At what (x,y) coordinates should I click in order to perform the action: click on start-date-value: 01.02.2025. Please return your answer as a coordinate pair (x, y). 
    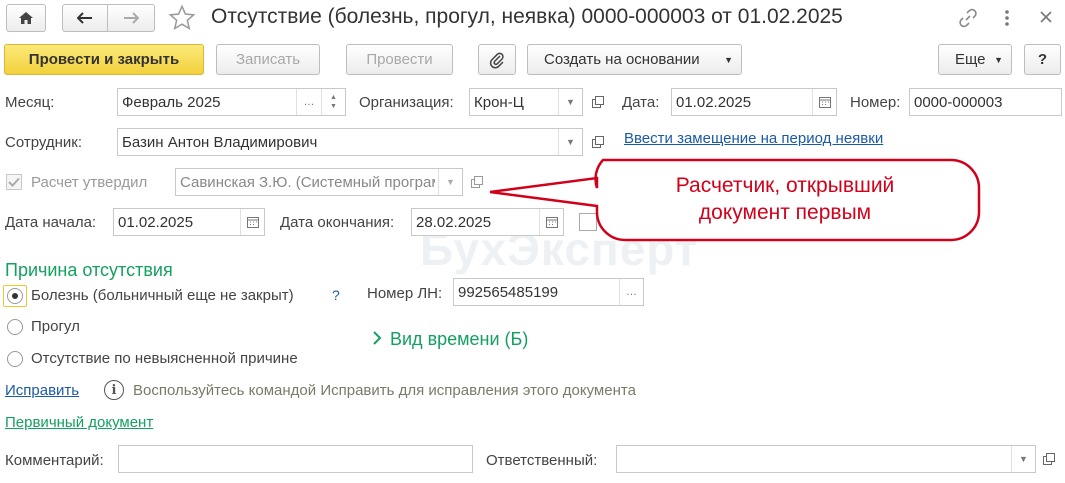
    Looking at the image, I should click on (156, 222).